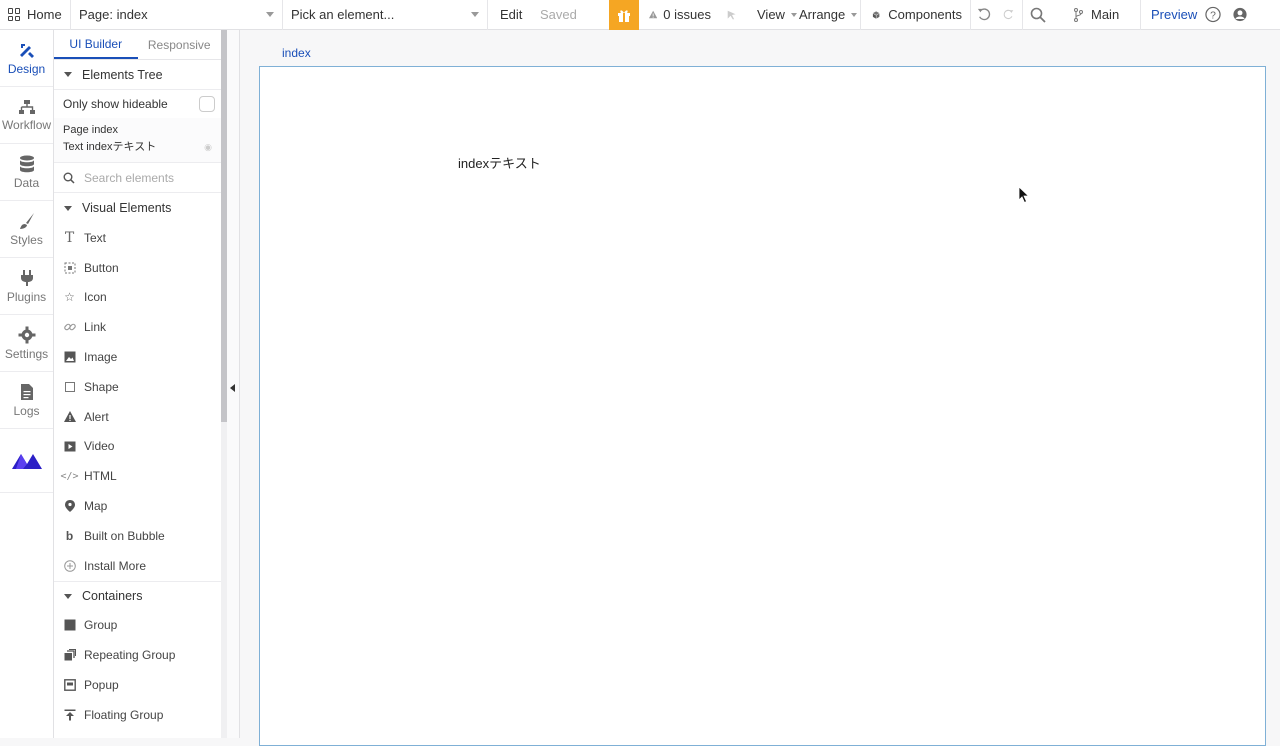 The width and height of the screenshot is (1280, 746). Describe the element at coordinates (1242, 15) in the screenshot. I see `account-button` at that location.